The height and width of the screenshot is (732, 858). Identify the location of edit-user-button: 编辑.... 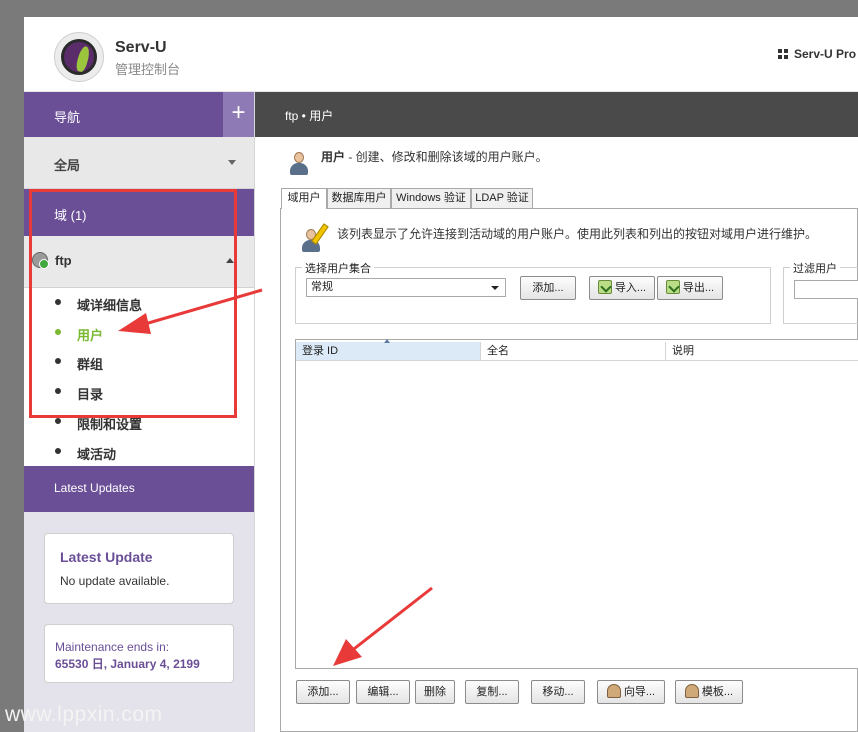
(383, 692).